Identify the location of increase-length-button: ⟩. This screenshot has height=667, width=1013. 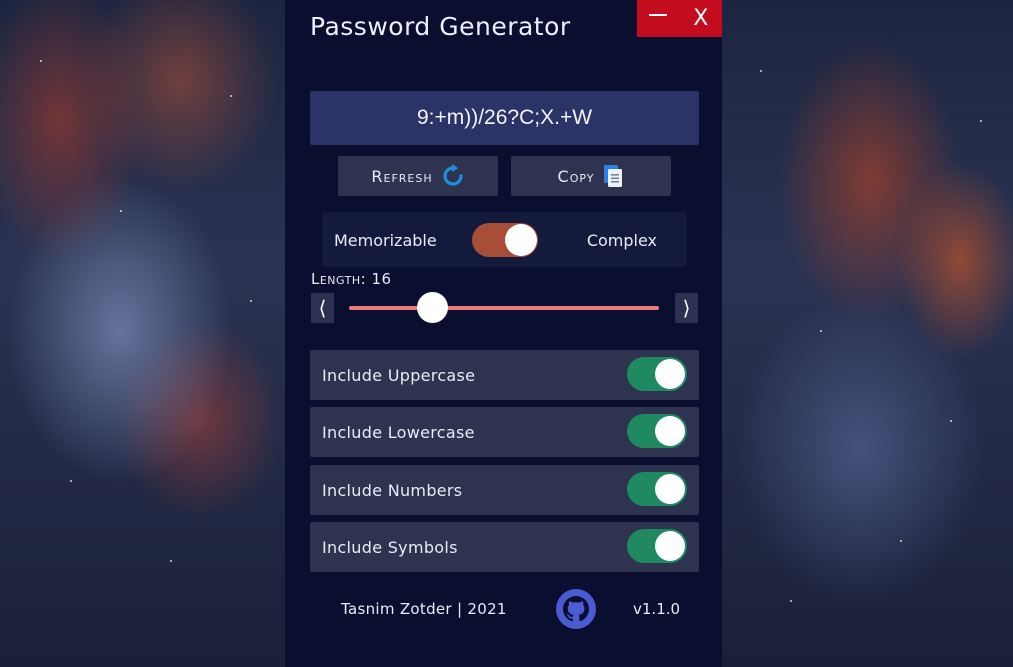
(686, 308).